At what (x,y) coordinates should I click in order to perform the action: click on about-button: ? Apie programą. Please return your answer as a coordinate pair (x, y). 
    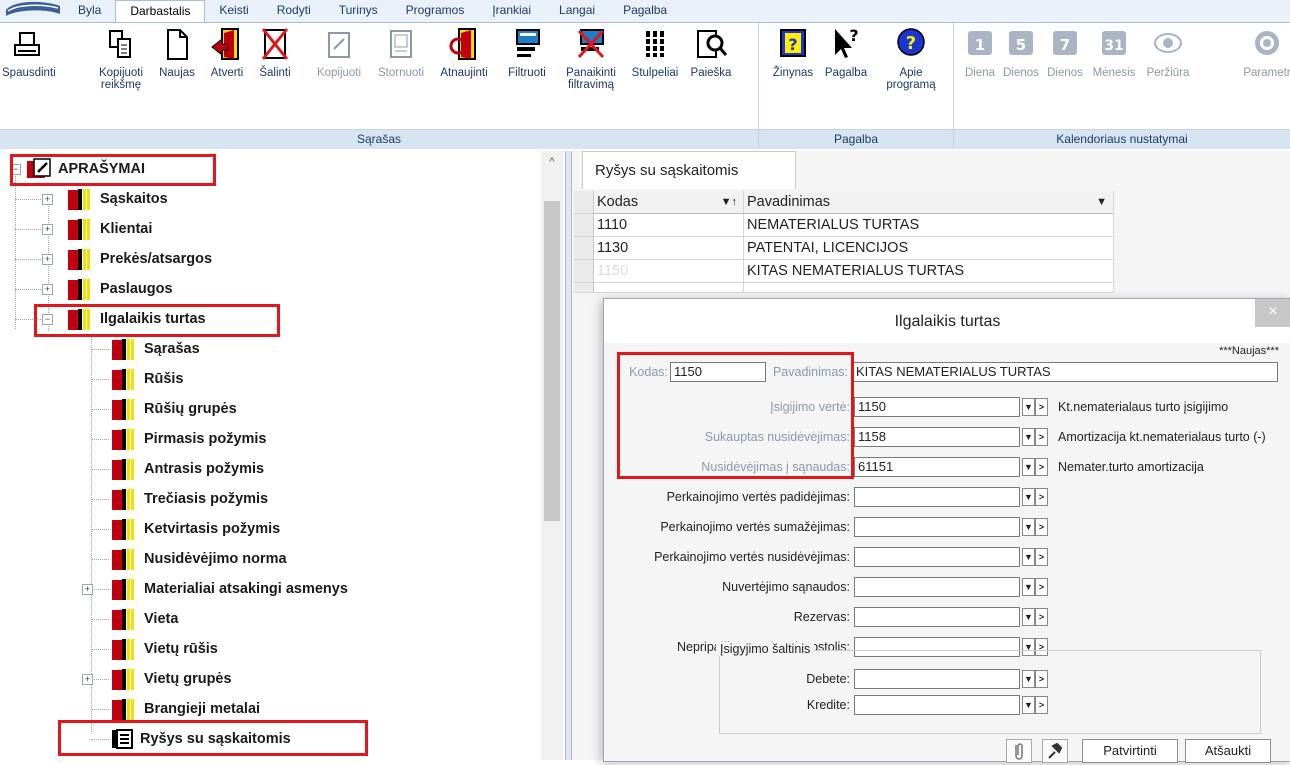
    Looking at the image, I should click on (911, 59).